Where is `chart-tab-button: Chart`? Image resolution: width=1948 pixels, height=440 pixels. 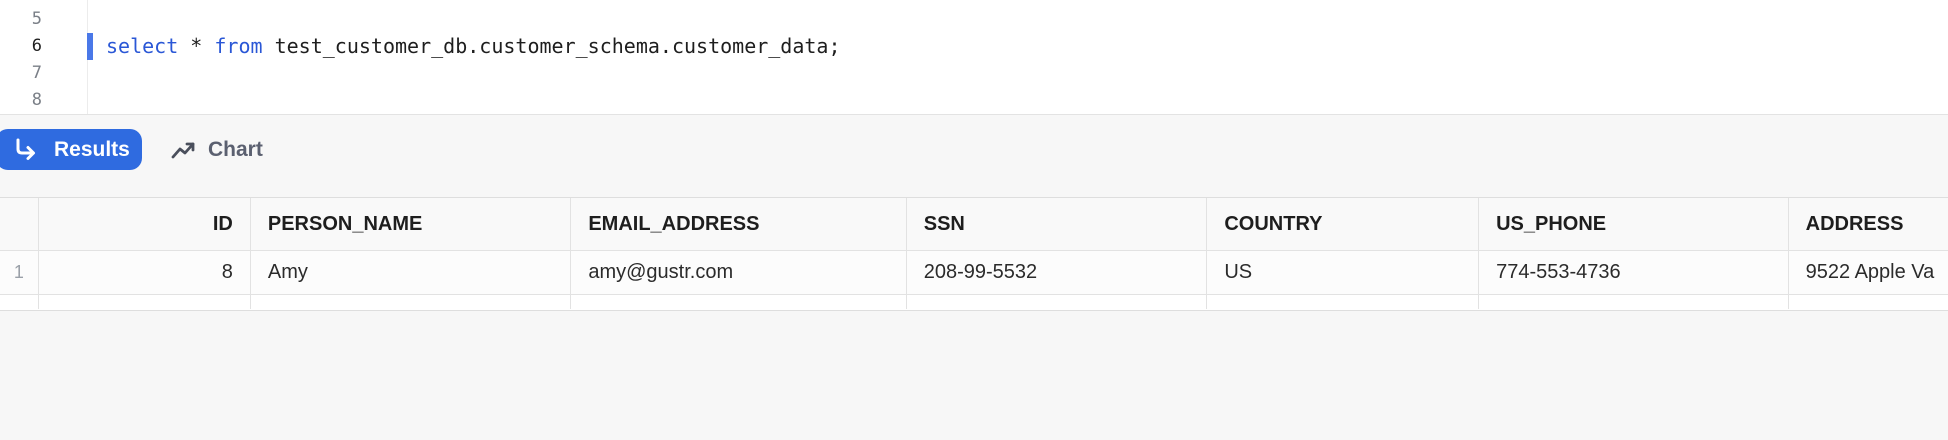
chart-tab-button: Chart is located at coordinates (225, 149).